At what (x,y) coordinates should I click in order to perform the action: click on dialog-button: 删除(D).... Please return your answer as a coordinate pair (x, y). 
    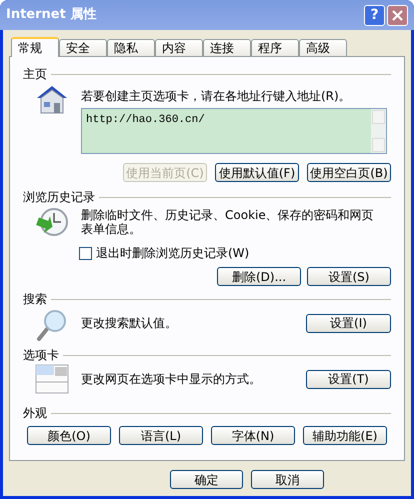
    Looking at the image, I should click on (259, 276).